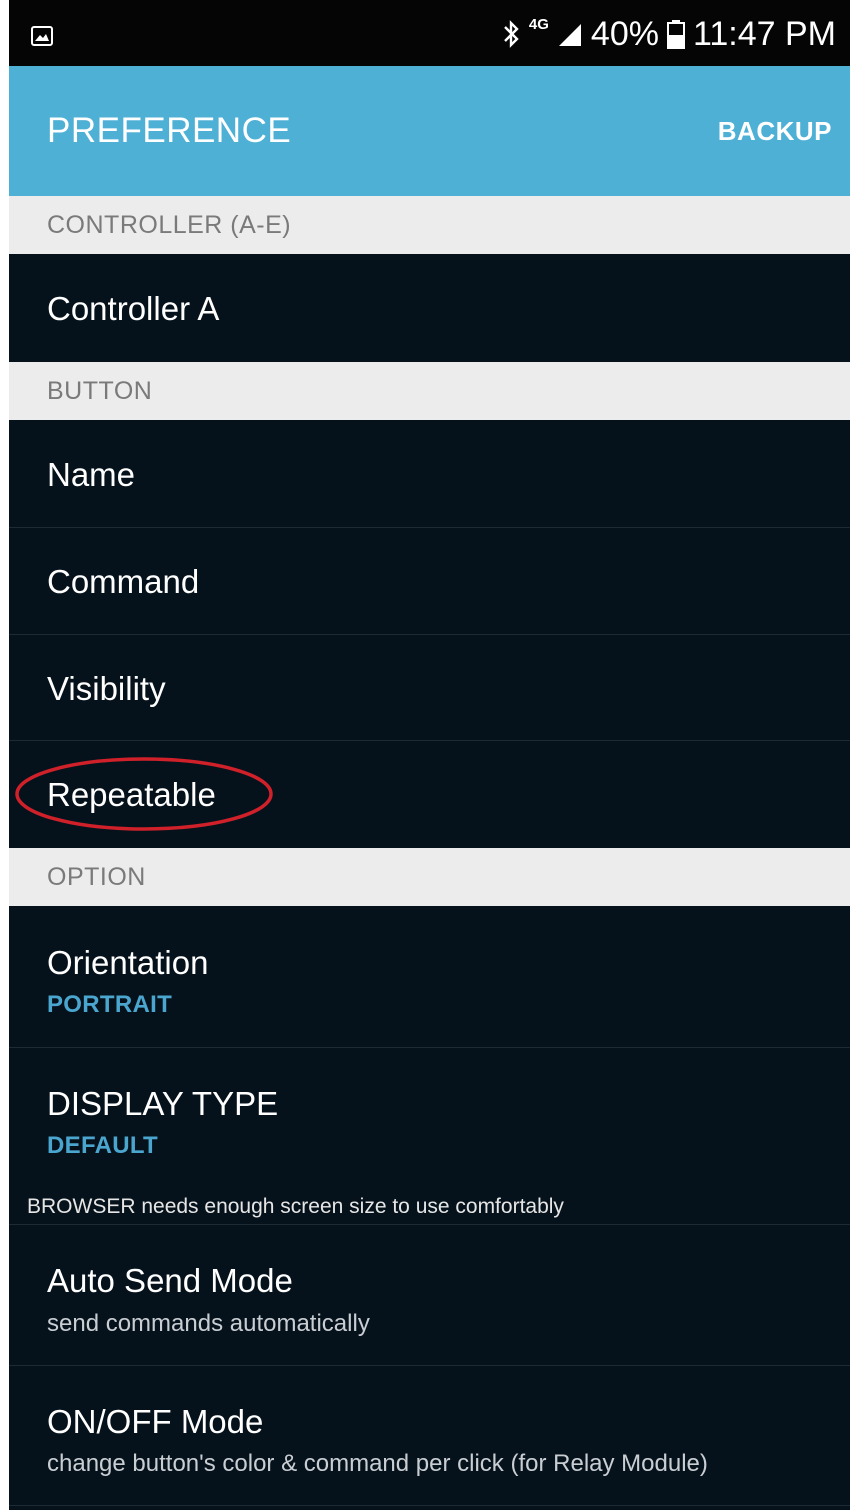  Describe the element at coordinates (169, 130) in the screenshot. I see `page-title: PREFERENCE` at that location.